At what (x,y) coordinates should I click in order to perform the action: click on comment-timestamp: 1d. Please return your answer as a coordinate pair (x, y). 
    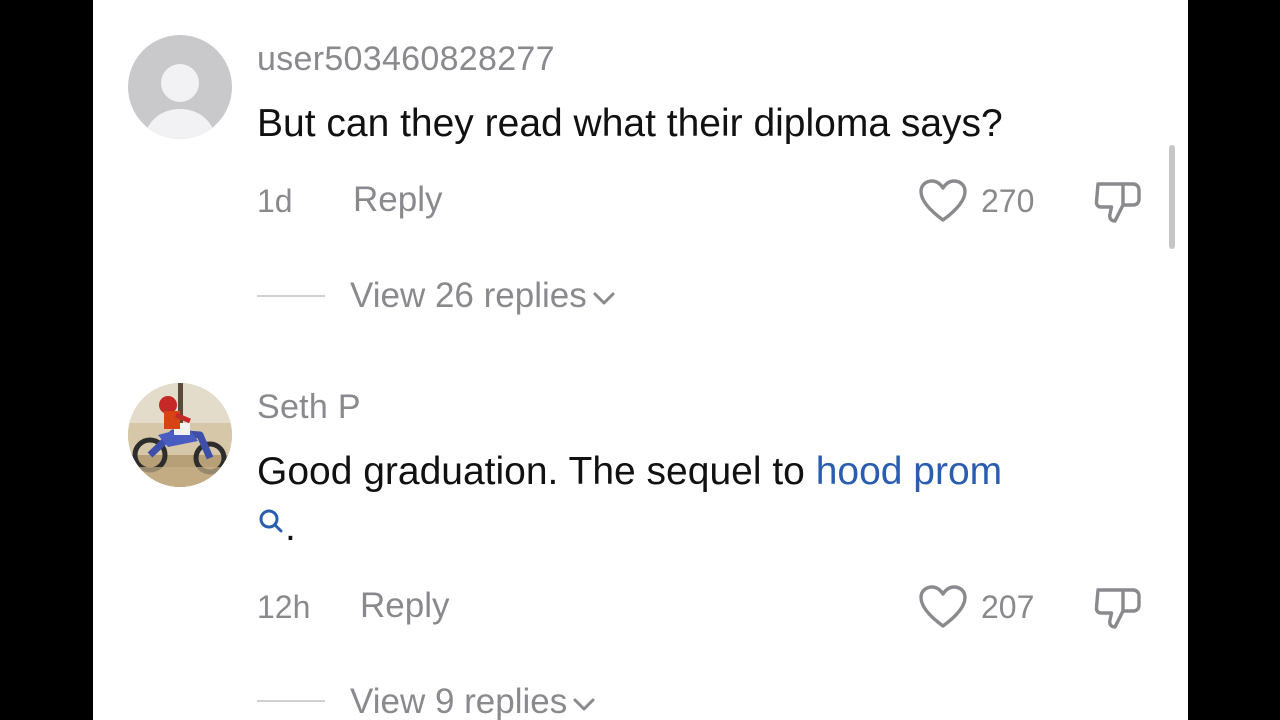
    Looking at the image, I should click on (275, 201).